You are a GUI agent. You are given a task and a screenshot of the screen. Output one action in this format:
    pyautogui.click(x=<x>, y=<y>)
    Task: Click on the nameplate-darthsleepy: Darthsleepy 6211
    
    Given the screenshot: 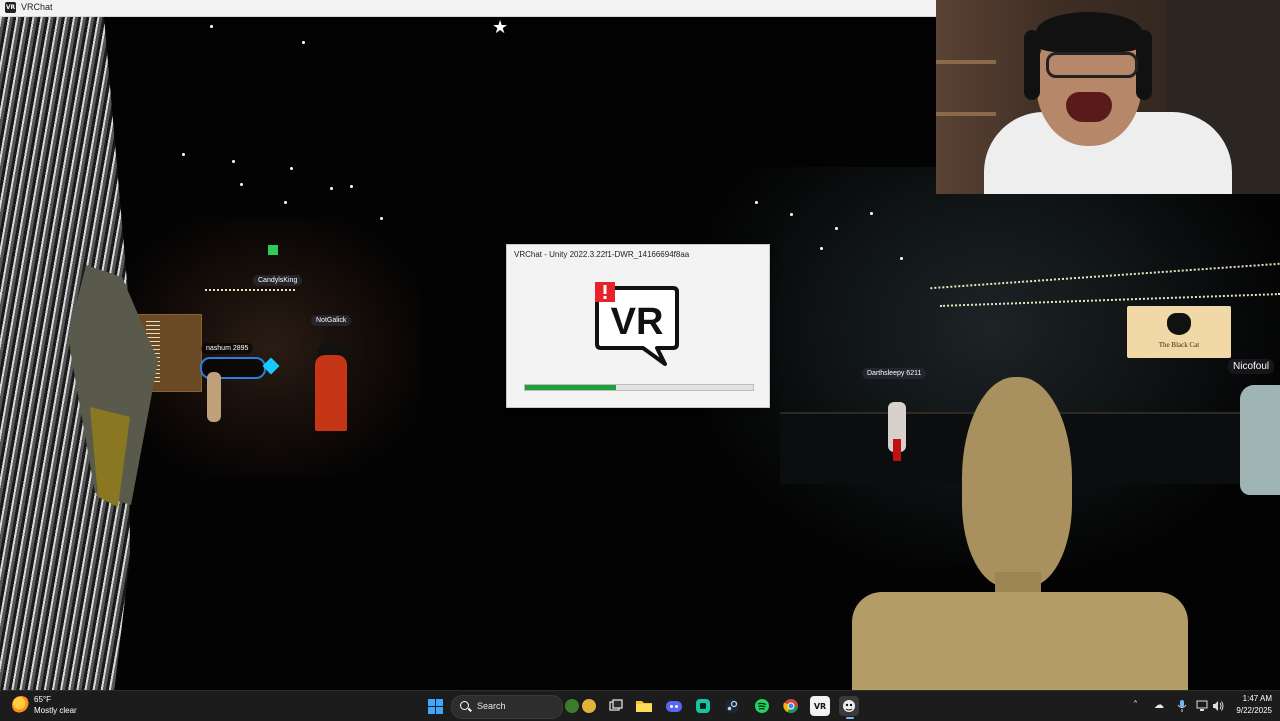 What is the action you would take?
    pyautogui.click(x=894, y=373)
    